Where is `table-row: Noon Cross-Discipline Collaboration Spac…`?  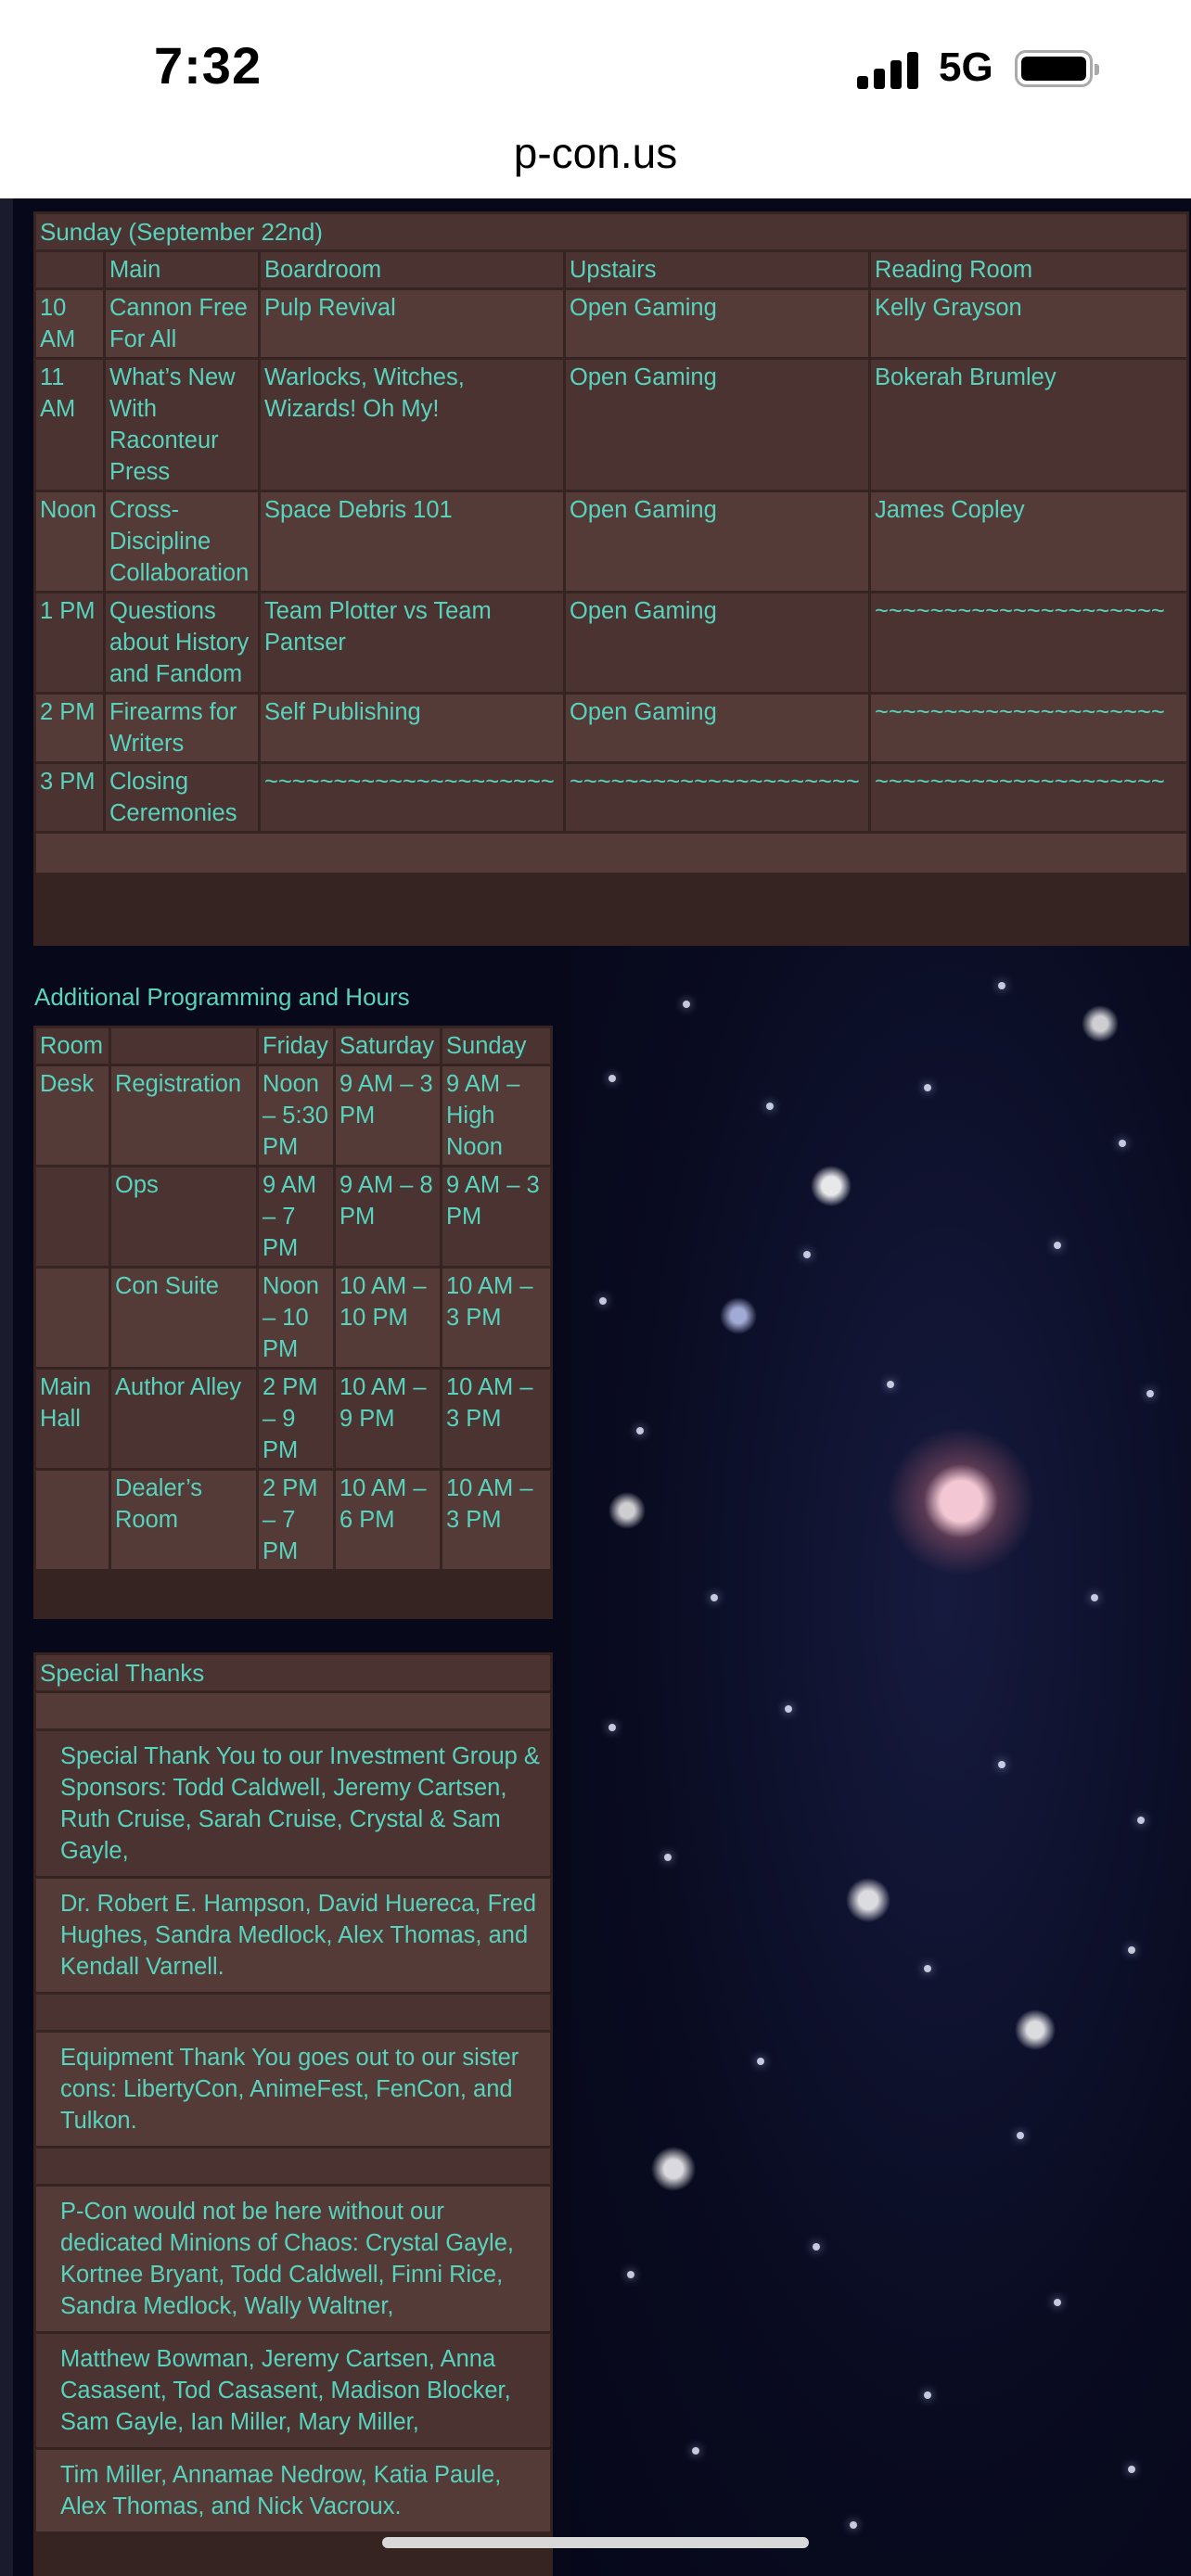 table-row: Noon Cross-Discipline Collaboration Spac… is located at coordinates (611, 541).